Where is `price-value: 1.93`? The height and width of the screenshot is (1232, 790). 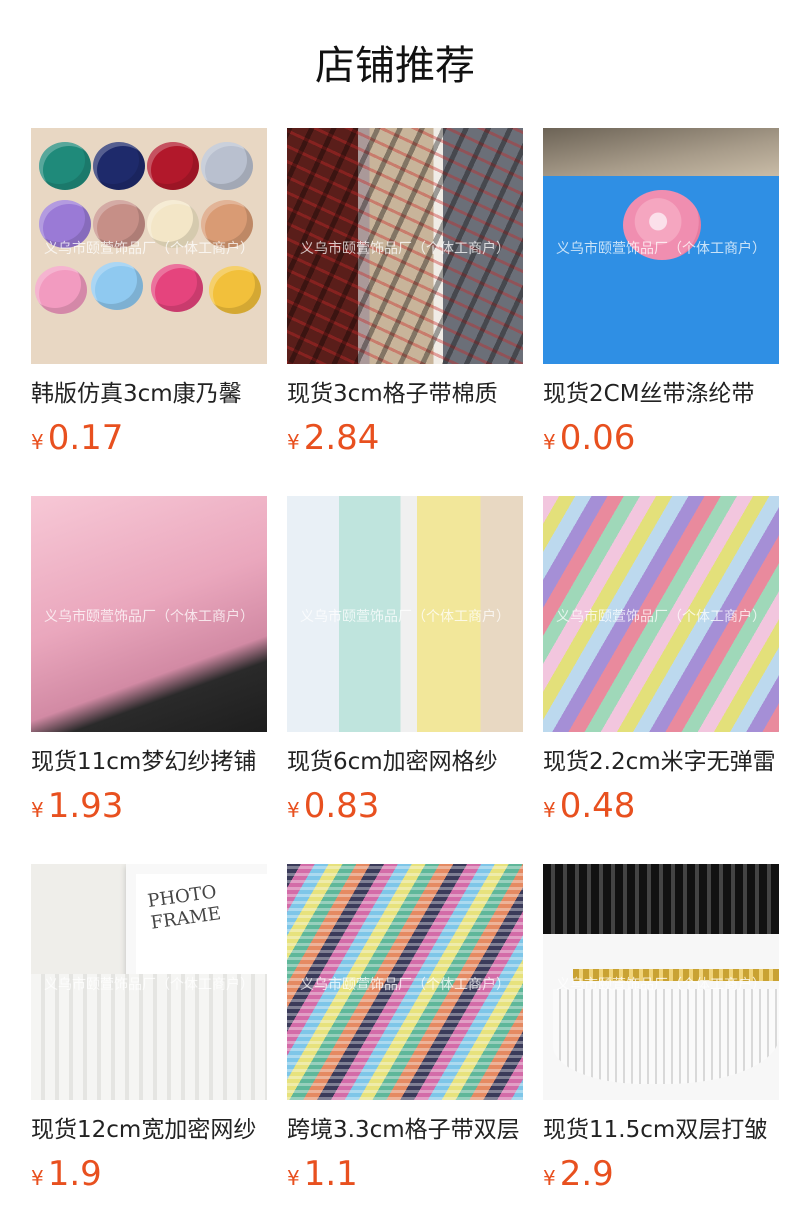
price-value: 1.93 is located at coordinates (85, 806).